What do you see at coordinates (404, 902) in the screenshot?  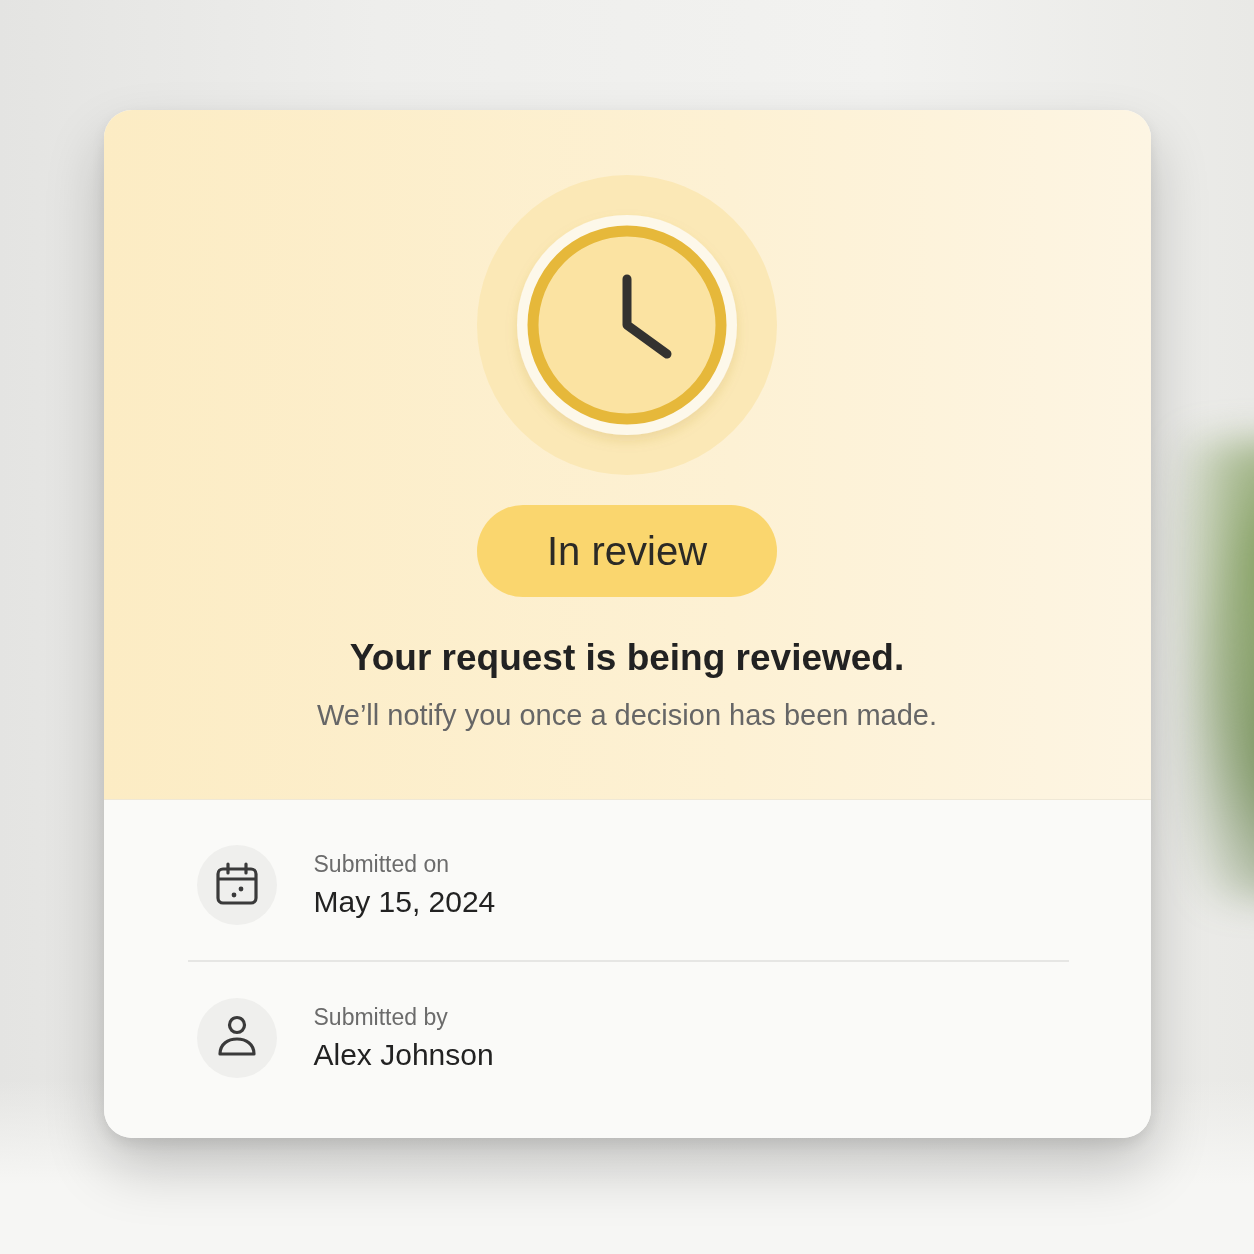 I see `detail-value: May 15, 2024` at bounding box center [404, 902].